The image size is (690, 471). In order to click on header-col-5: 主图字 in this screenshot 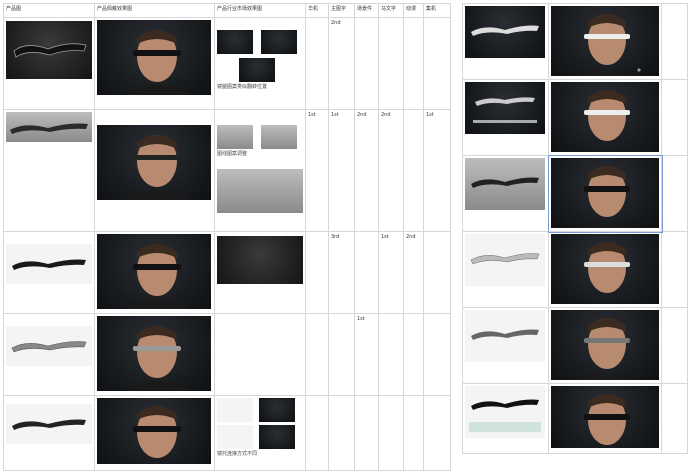, I will do `click(341, 10)`.